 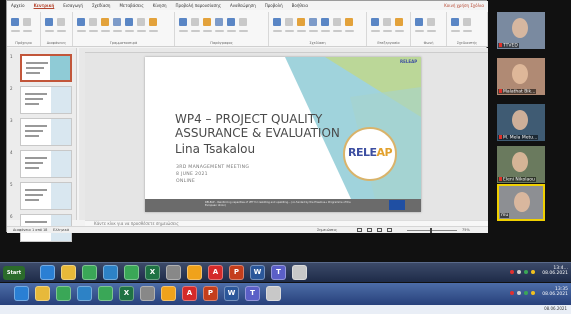 I want to click on language-indicator: Ελληνικά, so click(x=61, y=230).